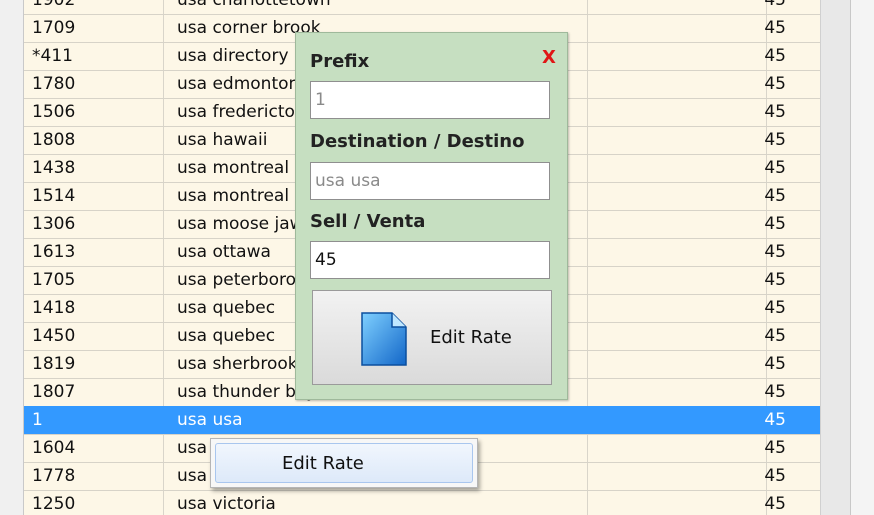  What do you see at coordinates (54, 196) in the screenshot?
I see `prefix-cell: 1514` at bounding box center [54, 196].